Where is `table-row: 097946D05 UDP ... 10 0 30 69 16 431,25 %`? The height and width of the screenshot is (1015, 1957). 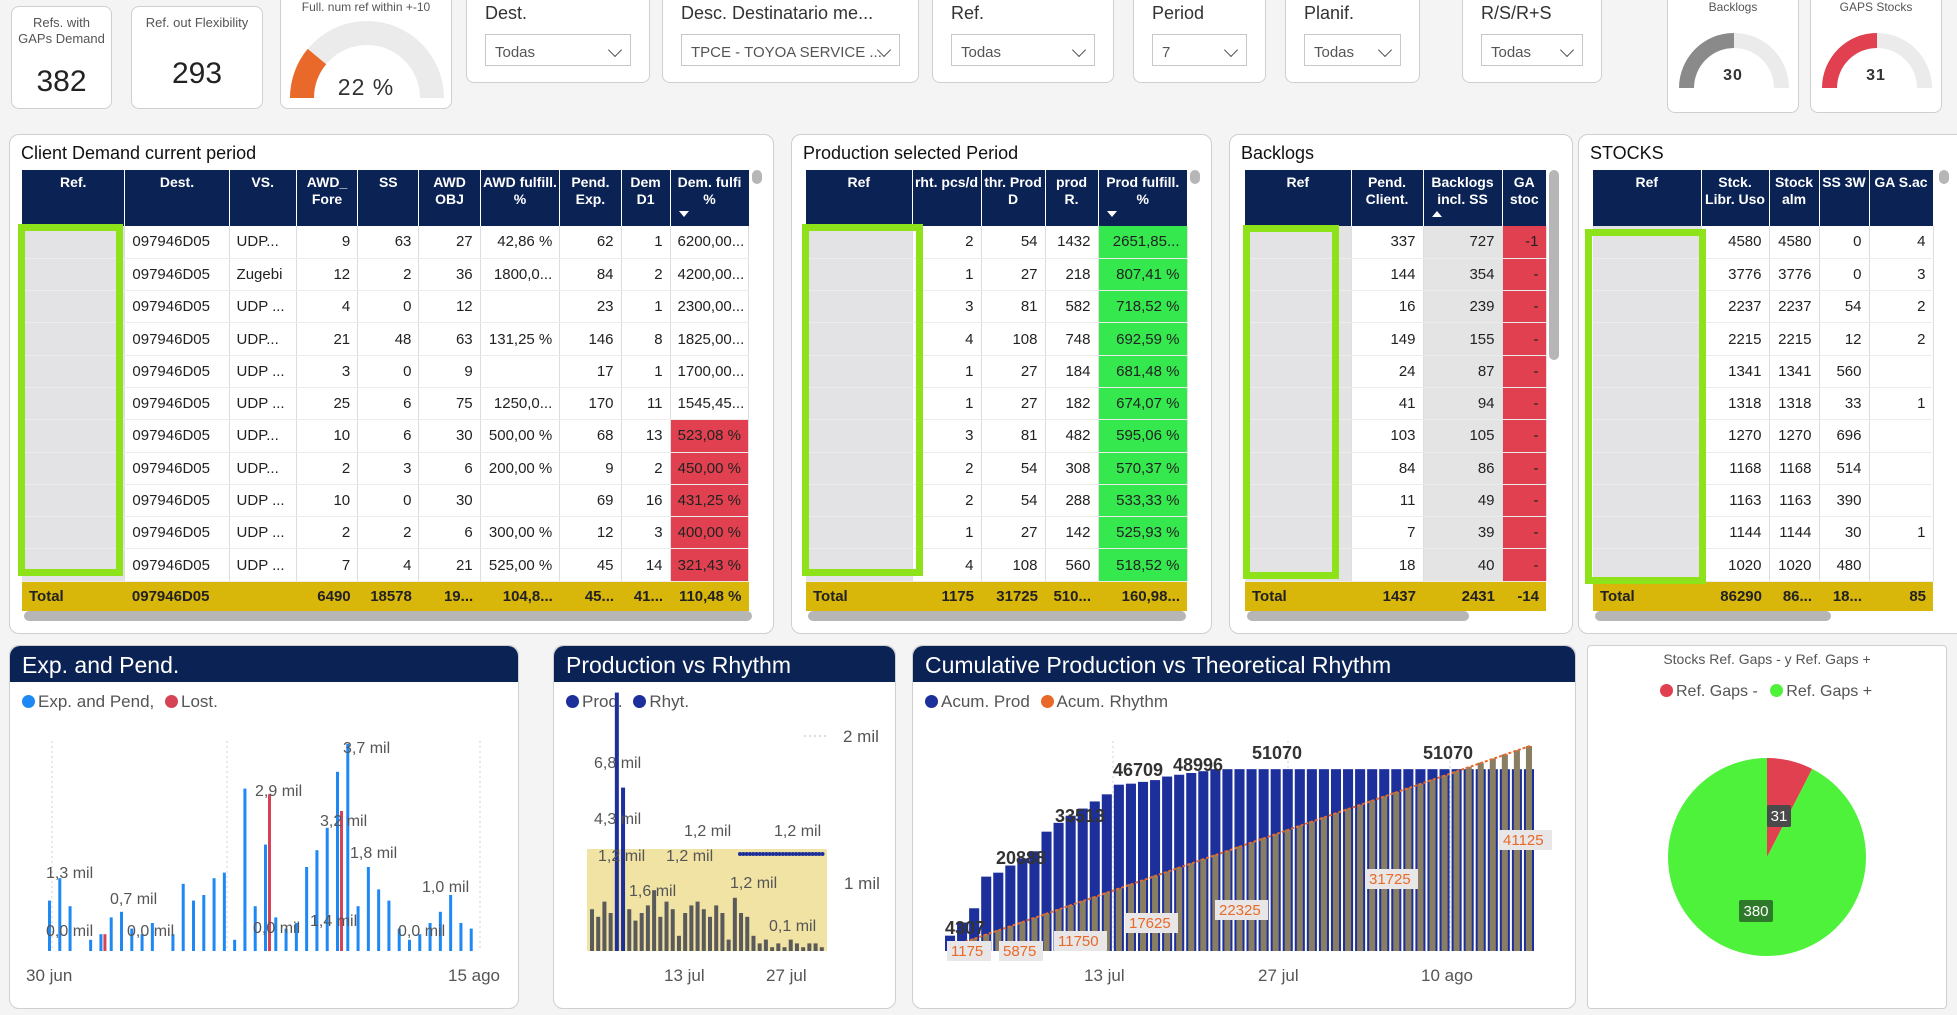
table-row: 097946D05 UDP ... 10 0 30 69 16 431,25 % is located at coordinates (386, 501).